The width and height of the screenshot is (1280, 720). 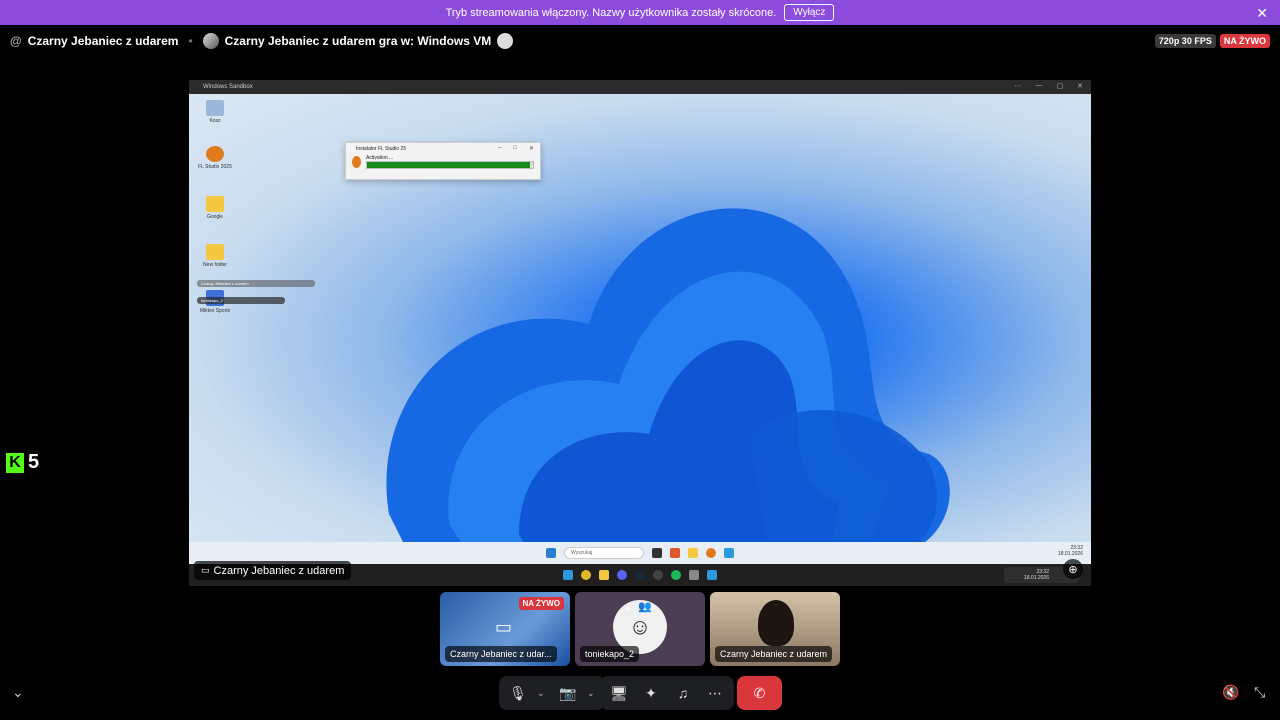 What do you see at coordinates (1049, 86) in the screenshot?
I see `window-controls: ⋯ — ▢ ✕` at bounding box center [1049, 86].